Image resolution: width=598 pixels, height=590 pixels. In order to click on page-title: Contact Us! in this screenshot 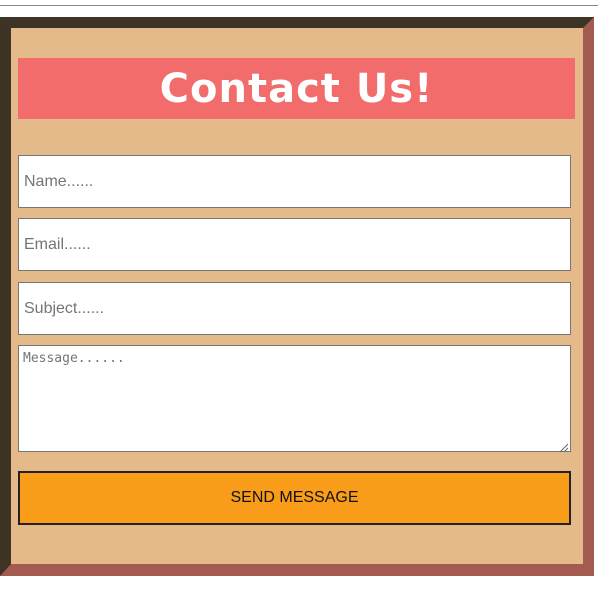, I will do `click(296, 88)`.